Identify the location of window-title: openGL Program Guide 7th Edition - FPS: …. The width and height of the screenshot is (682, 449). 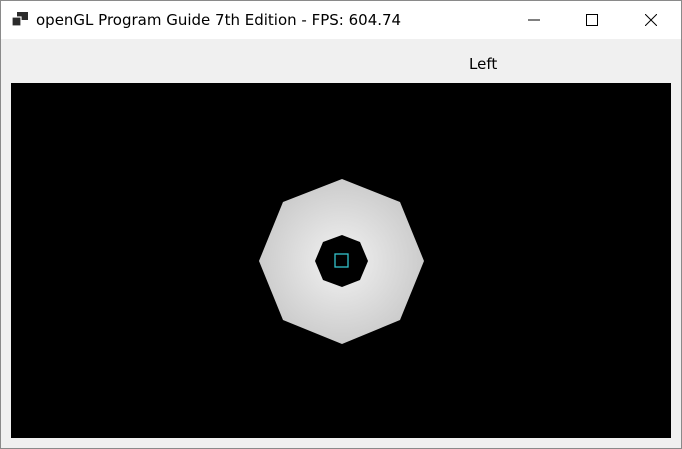
(219, 20).